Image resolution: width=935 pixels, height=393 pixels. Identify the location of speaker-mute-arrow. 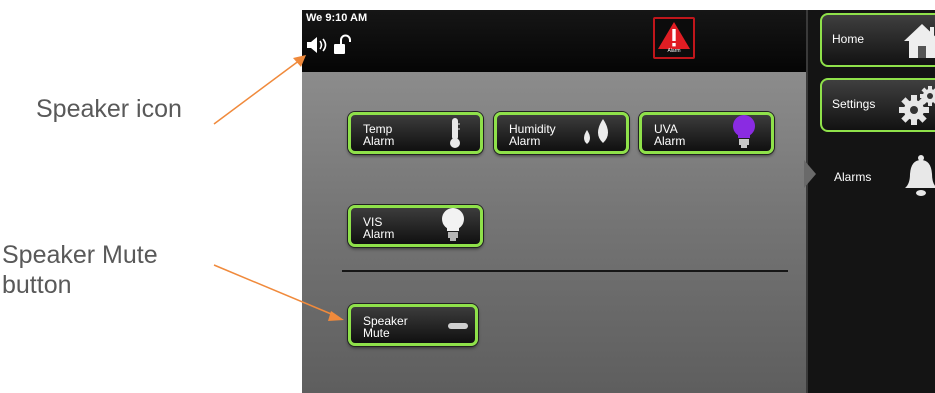
(278, 292).